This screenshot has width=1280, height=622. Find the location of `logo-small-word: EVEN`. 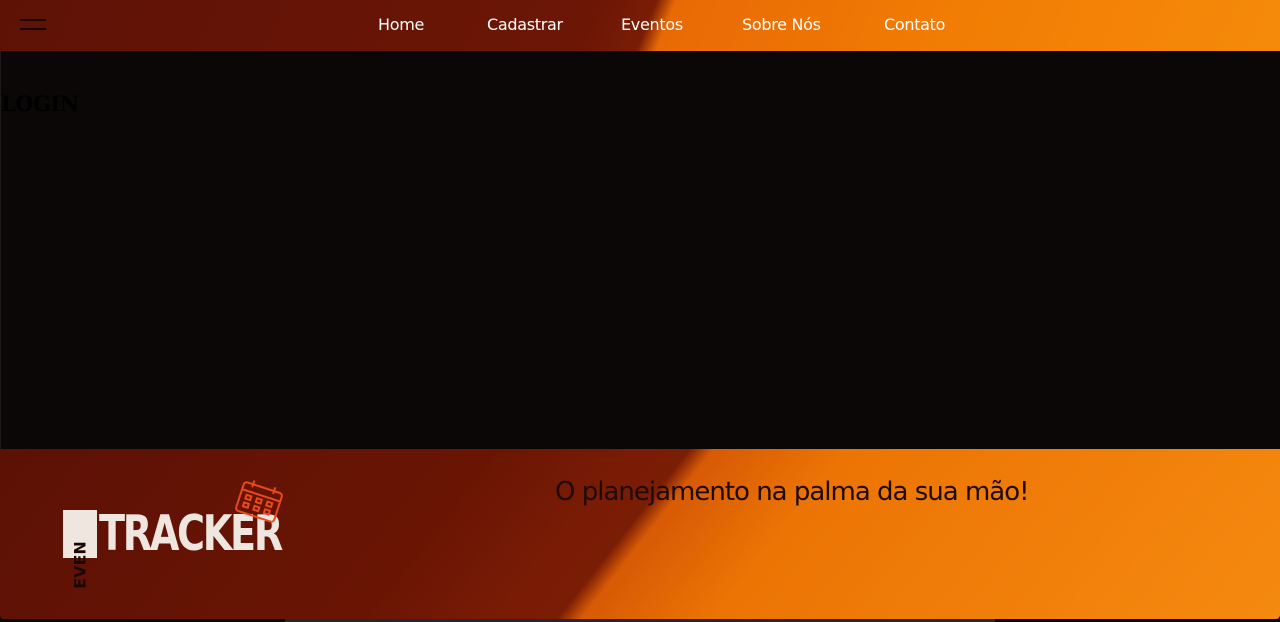

logo-small-word: EVEN is located at coordinates (80, 565).